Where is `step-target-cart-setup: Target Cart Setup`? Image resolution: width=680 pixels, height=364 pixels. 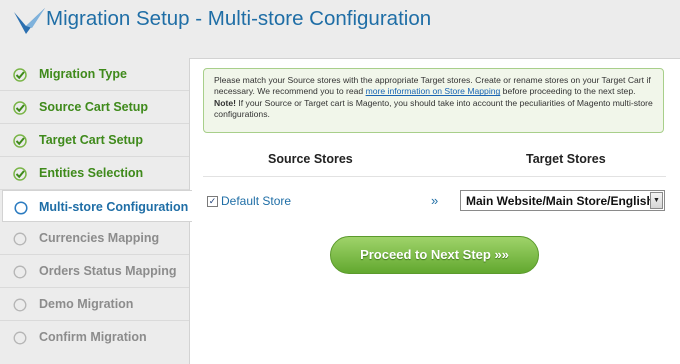 step-target-cart-setup: Target Cart Setup is located at coordinates (95, 140).